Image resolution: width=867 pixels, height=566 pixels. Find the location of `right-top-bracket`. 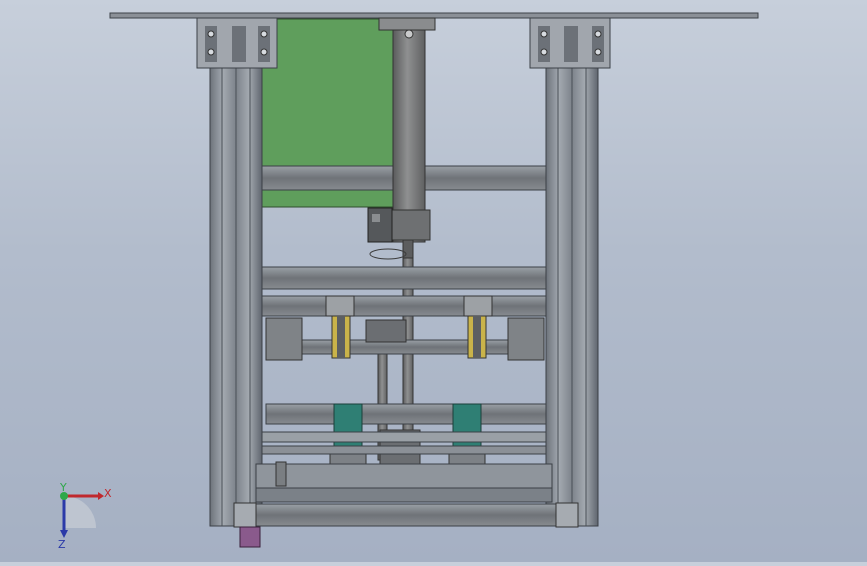

right-top-bracket is located at coordinates (570, 43).